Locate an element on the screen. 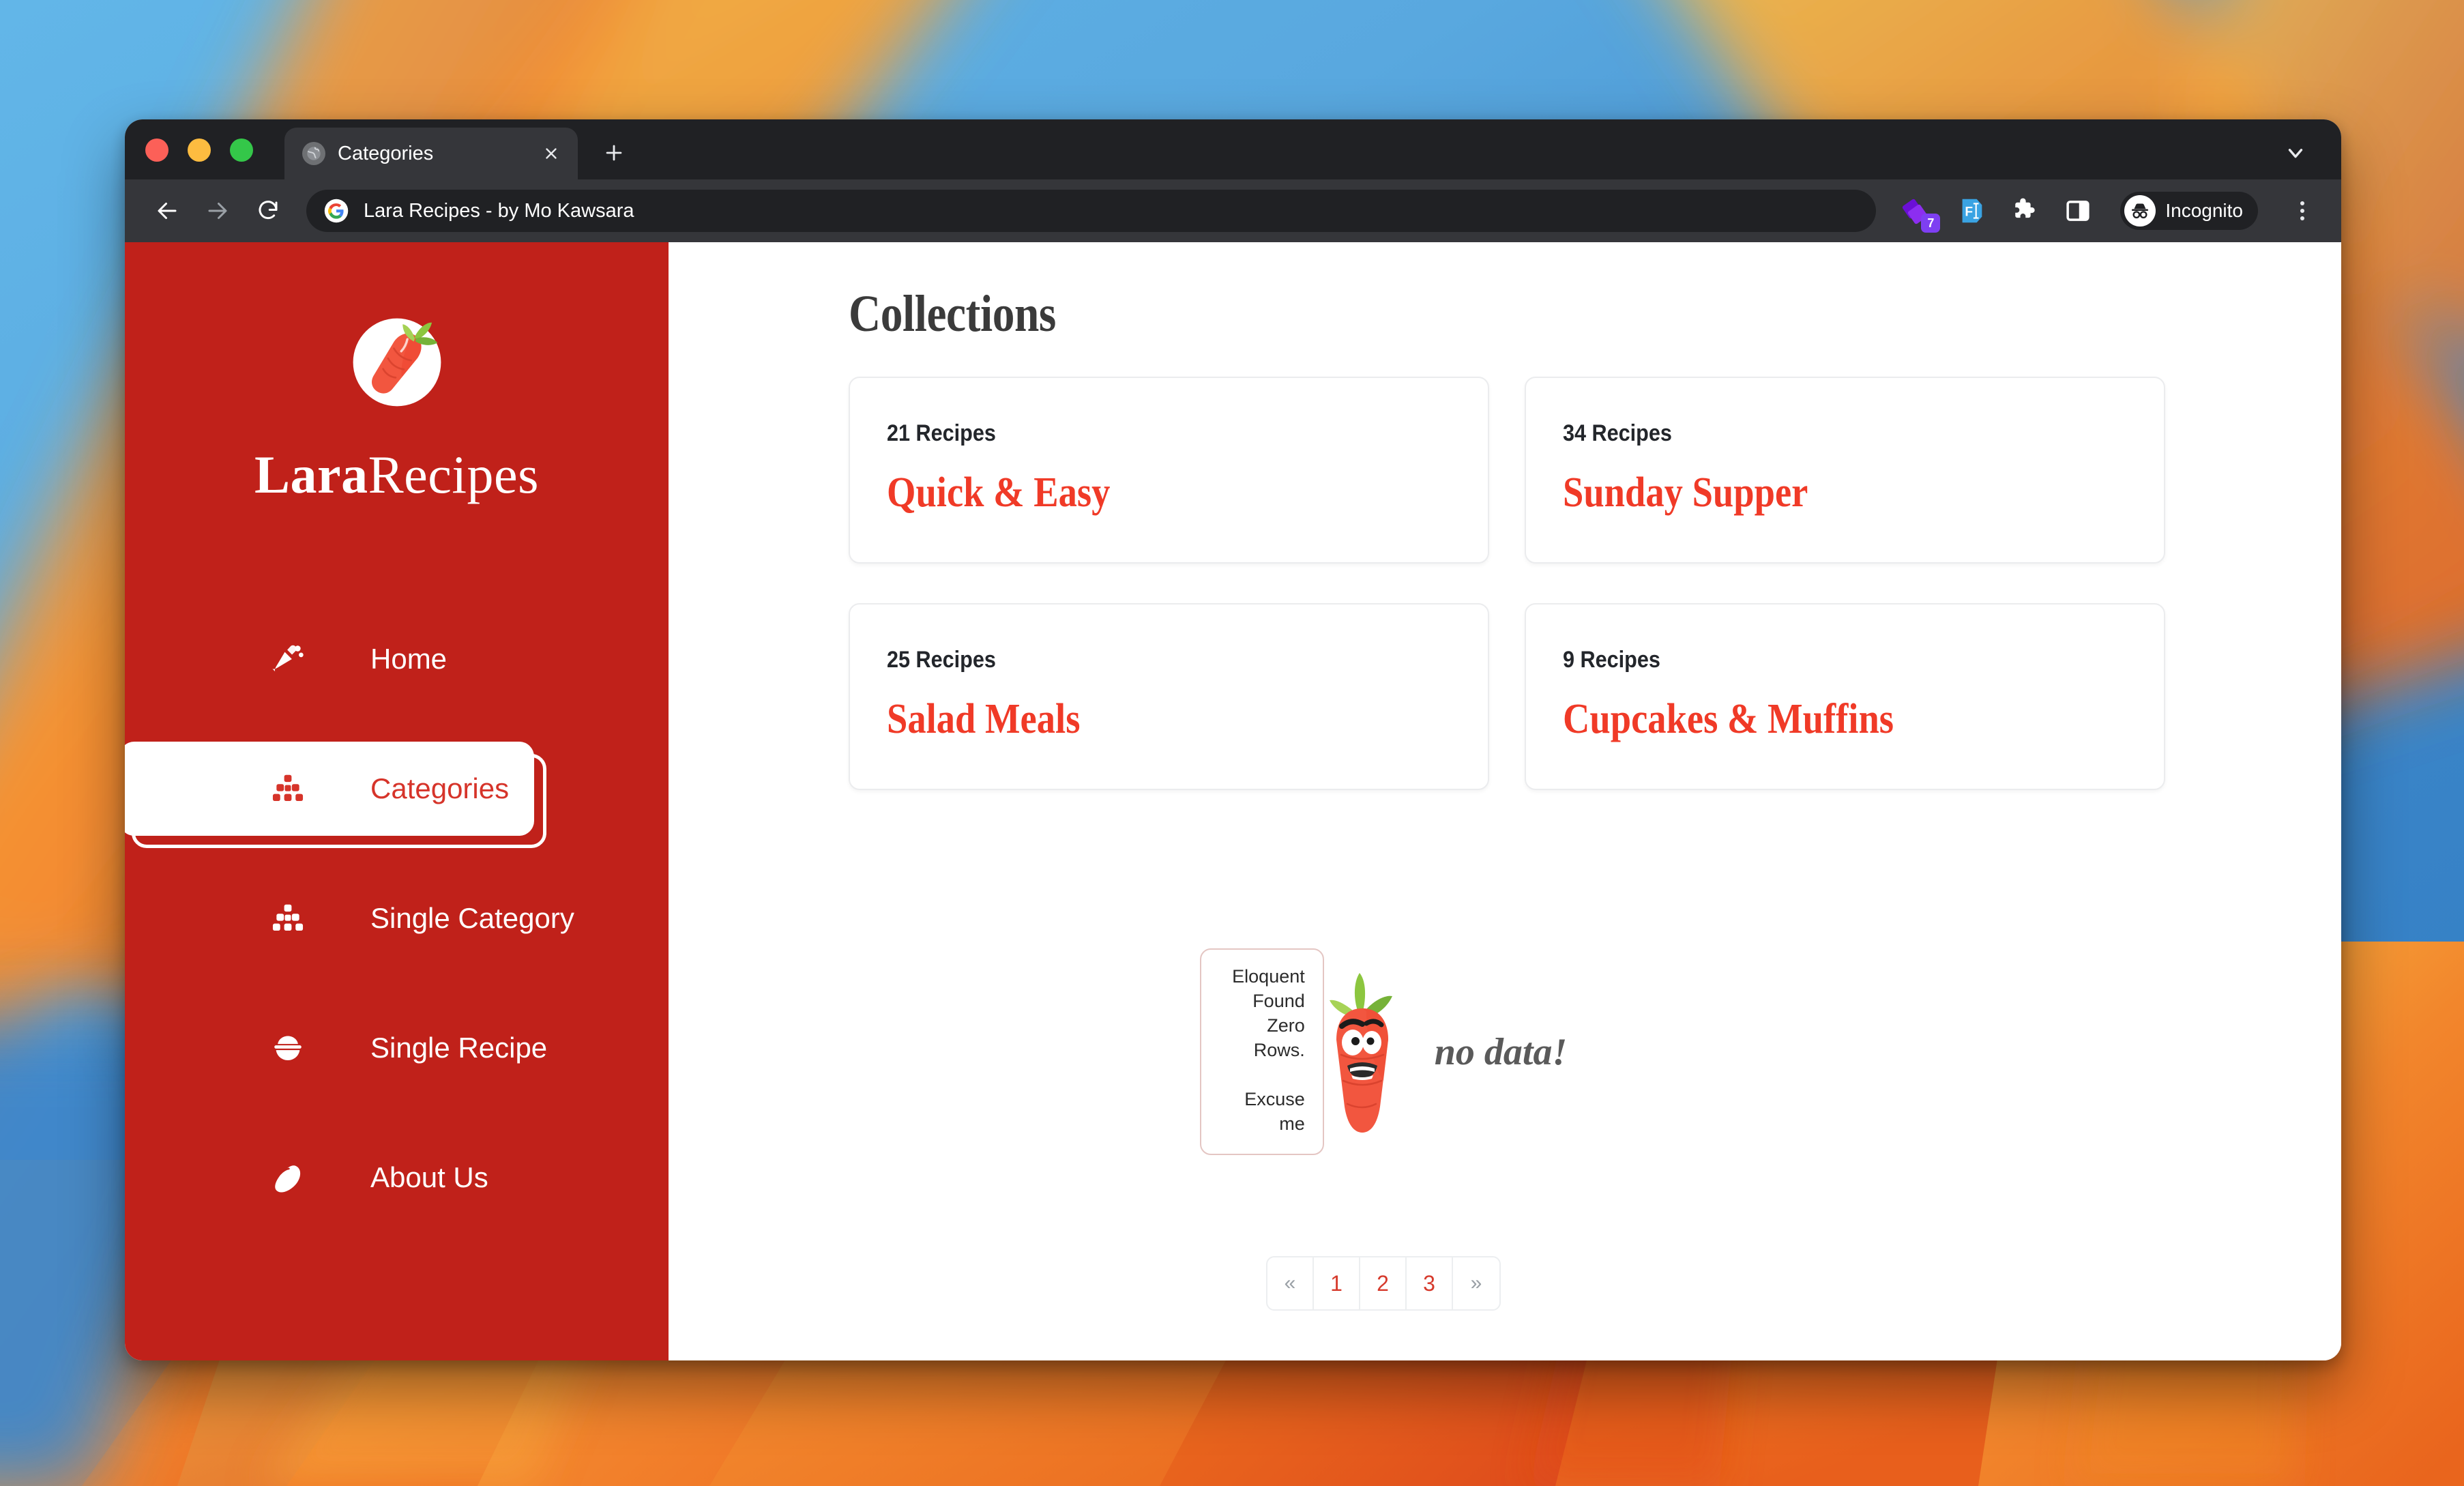  pagination-next: » is located at coordinates (1476, 1283).